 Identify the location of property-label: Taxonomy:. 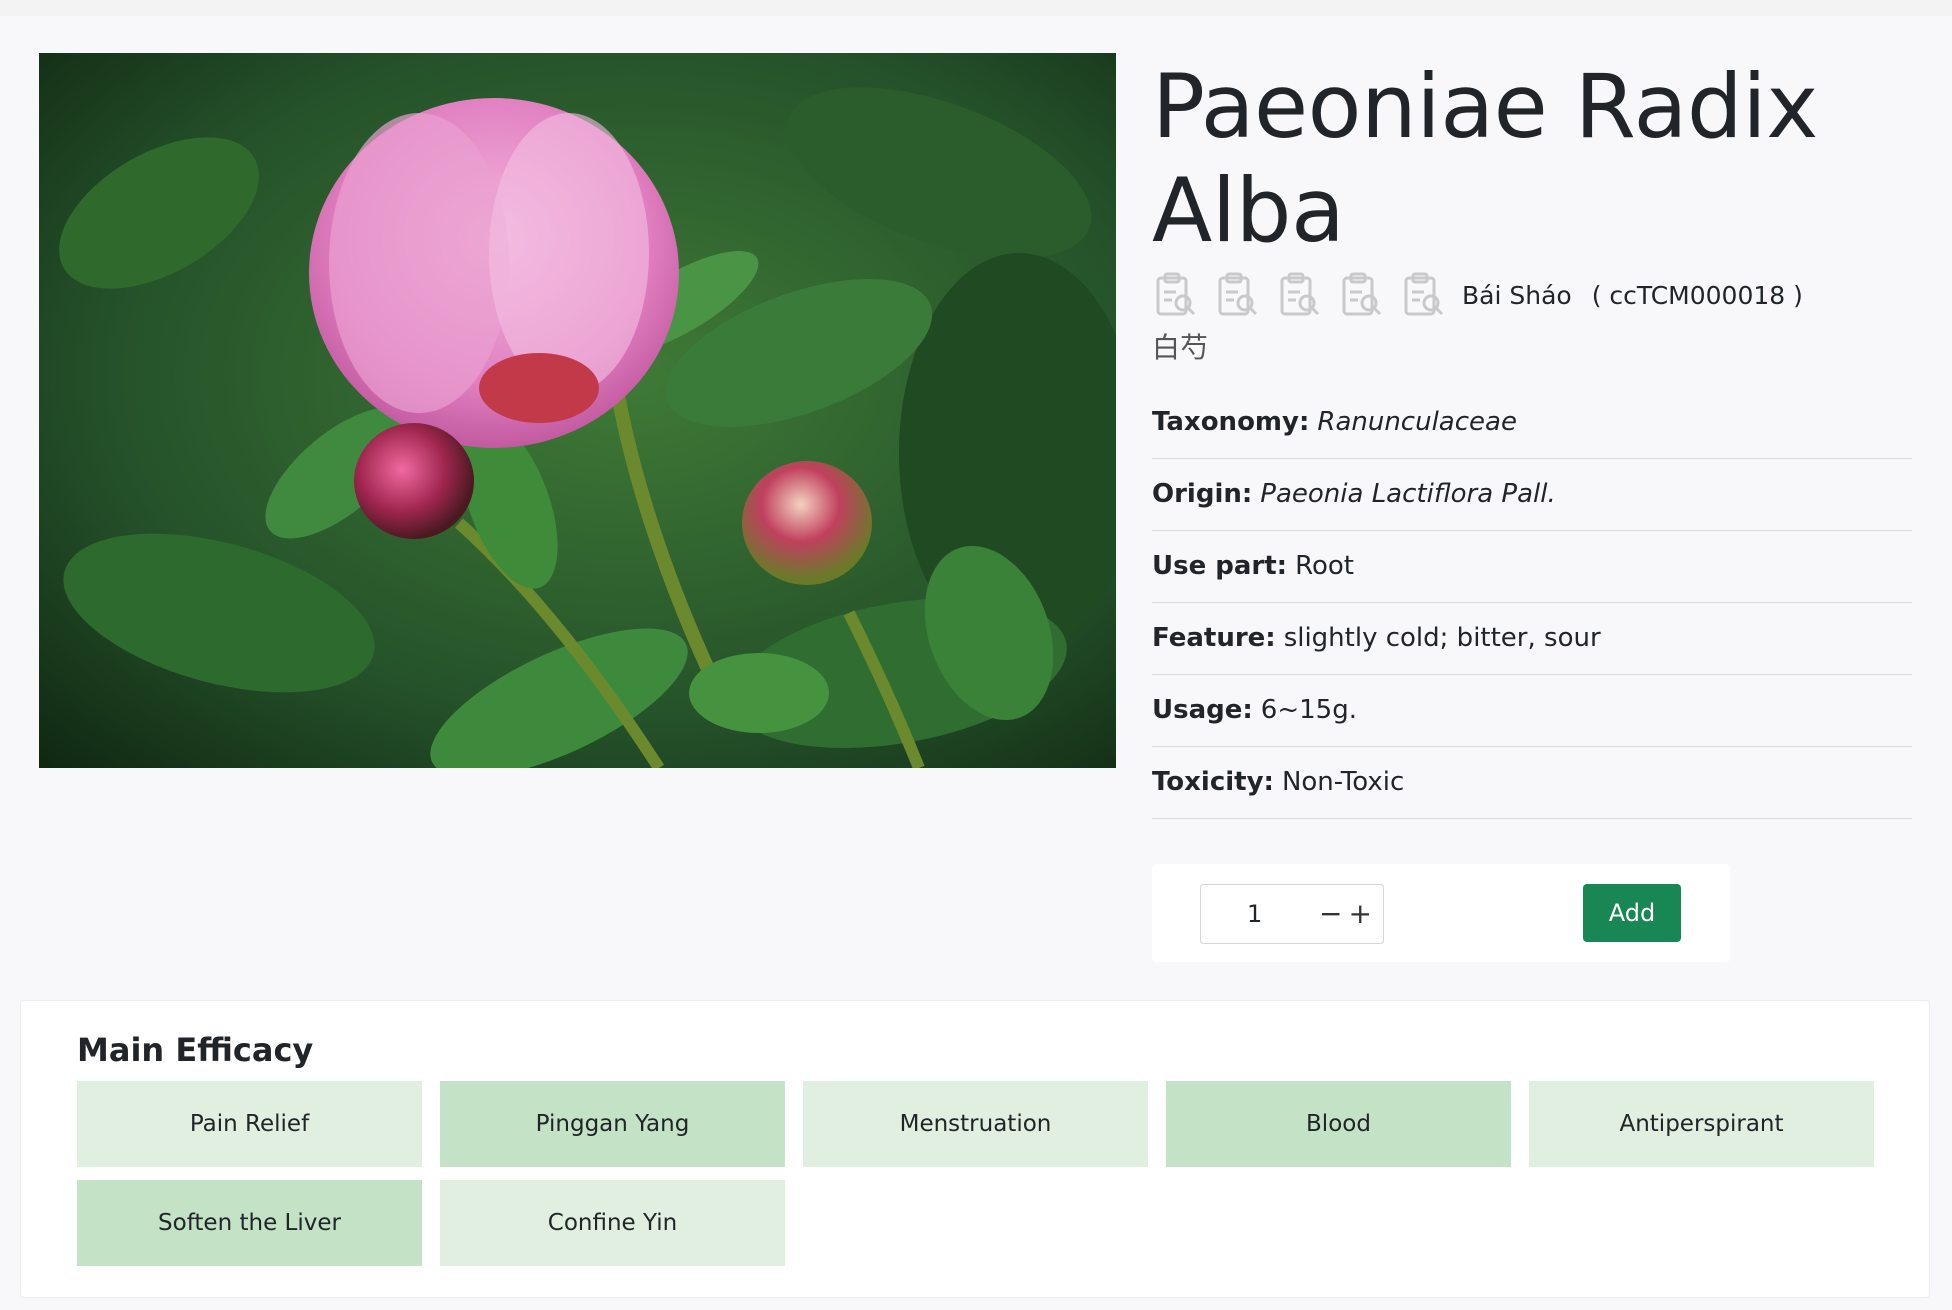
(1231, 422).